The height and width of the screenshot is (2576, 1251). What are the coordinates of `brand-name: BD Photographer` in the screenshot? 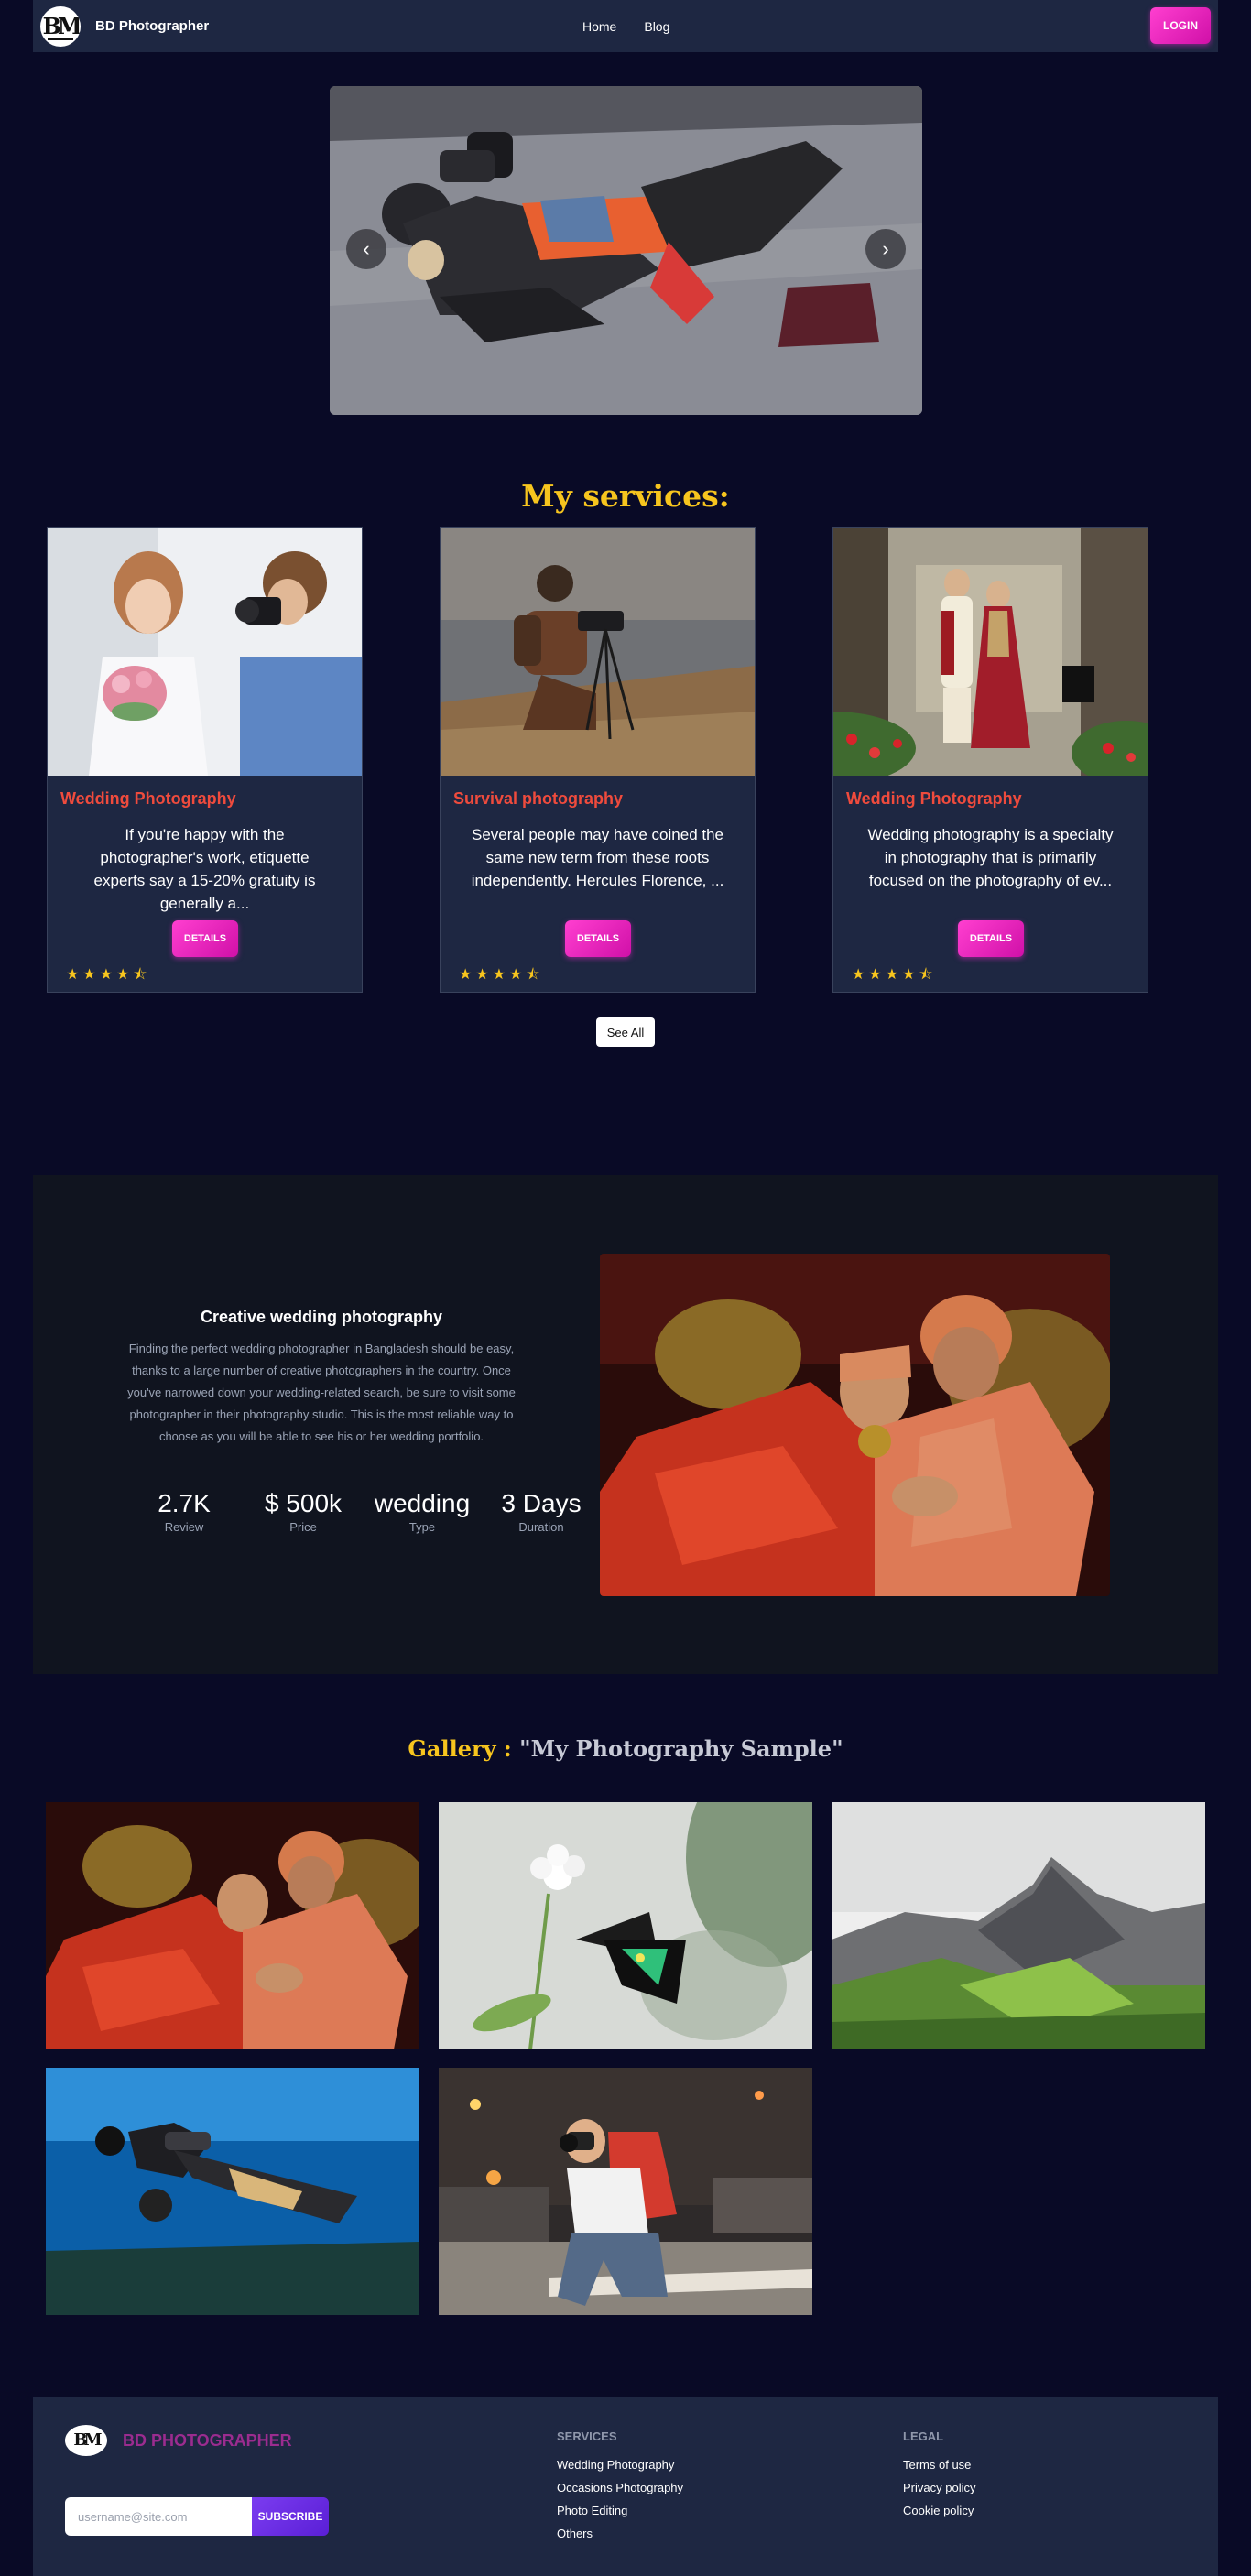 It's located at (152, 26).